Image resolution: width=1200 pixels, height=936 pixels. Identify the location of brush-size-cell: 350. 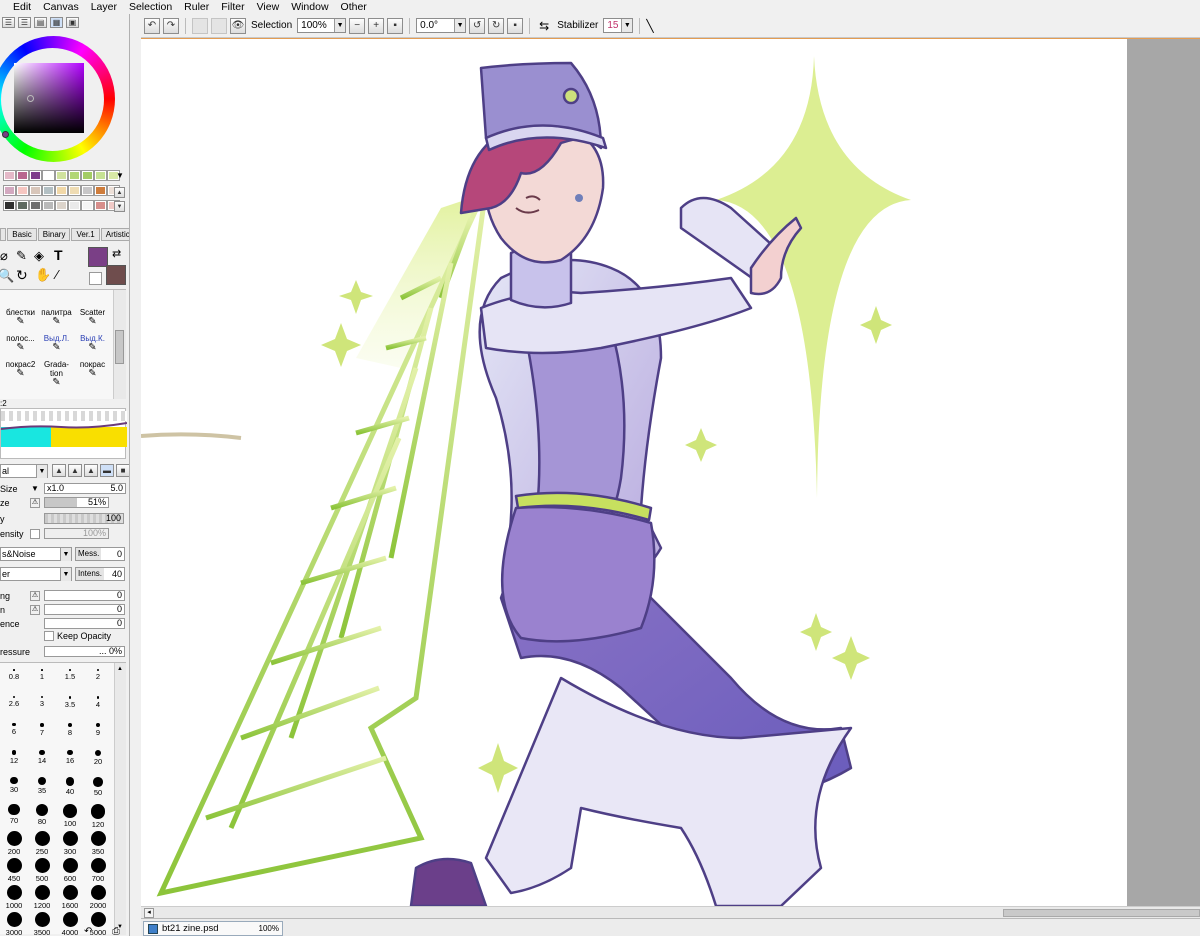
(98, 843).